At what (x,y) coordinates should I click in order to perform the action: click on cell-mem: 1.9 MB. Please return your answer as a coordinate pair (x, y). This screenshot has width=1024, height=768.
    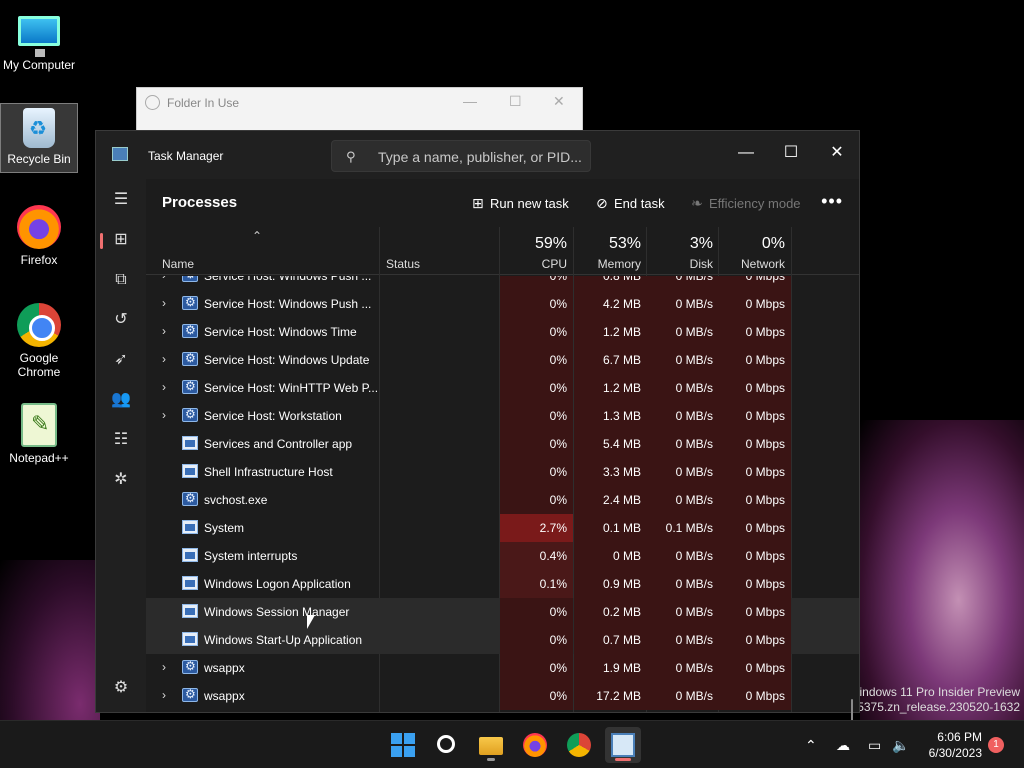
    Looking at the image, I should click on (610, 668).